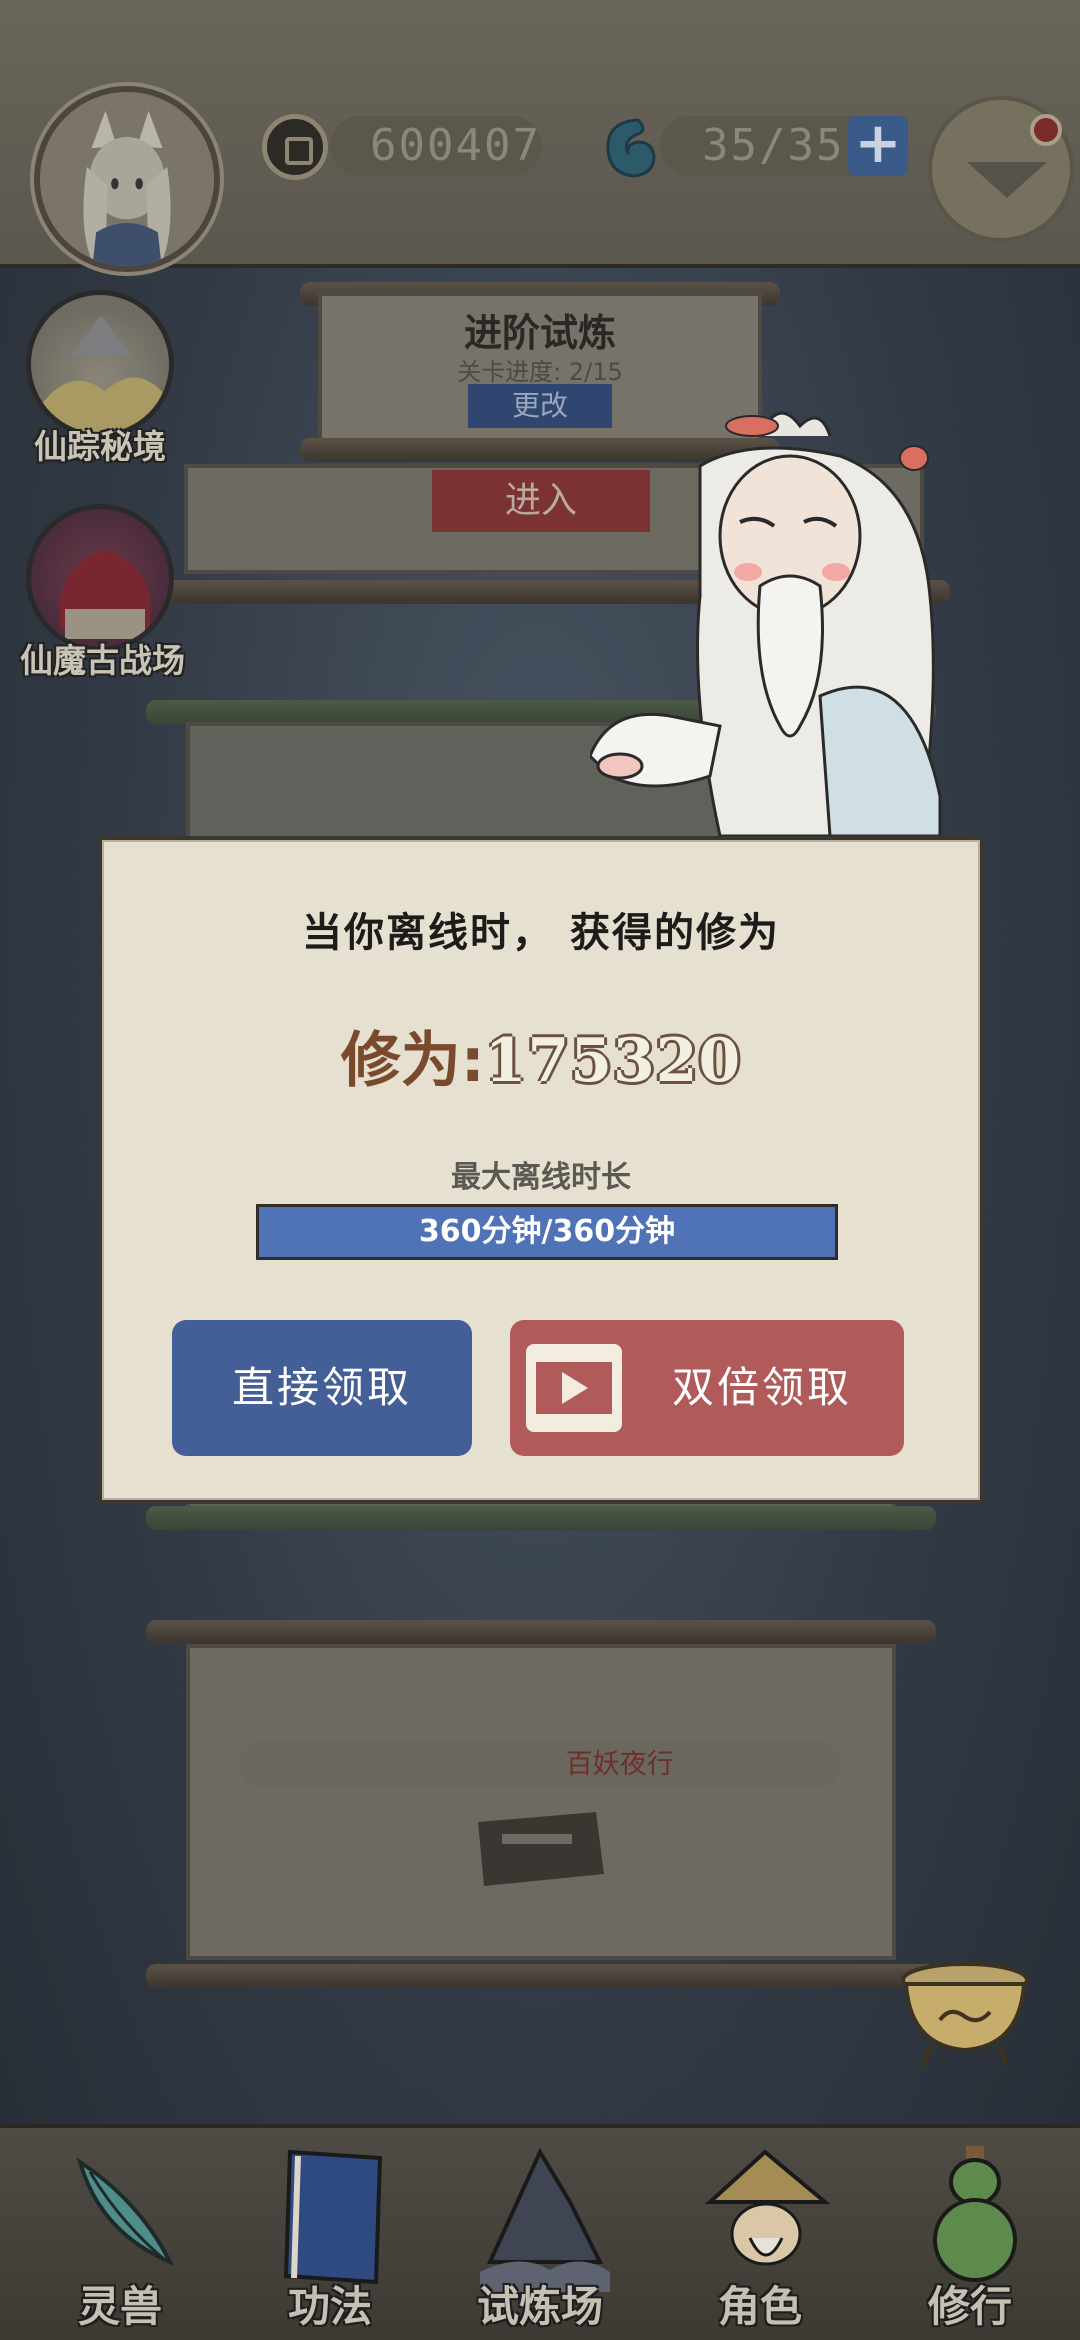  I want to click on nav-item-techniques: 功法, so click(330, 2234).